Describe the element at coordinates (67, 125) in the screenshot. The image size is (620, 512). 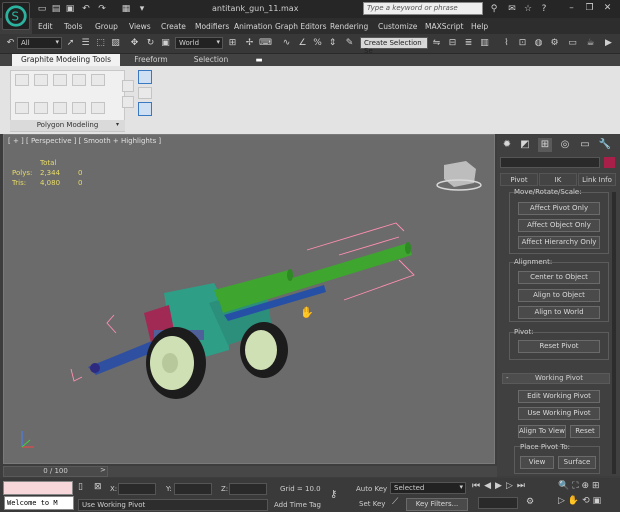
I see `polygon-modeling-label: Polygon Modeling` at that location.